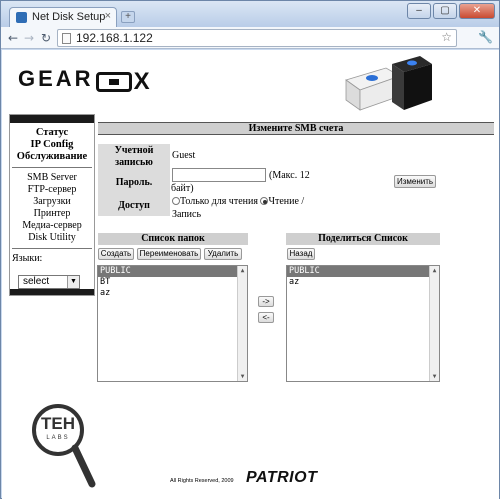 The width and height of the screenshot is (500, 499). What do you see at coordinates (173, 239) in the screenshot?
I see `folder-list-header: Список папок` at bounding box center [173, 239].